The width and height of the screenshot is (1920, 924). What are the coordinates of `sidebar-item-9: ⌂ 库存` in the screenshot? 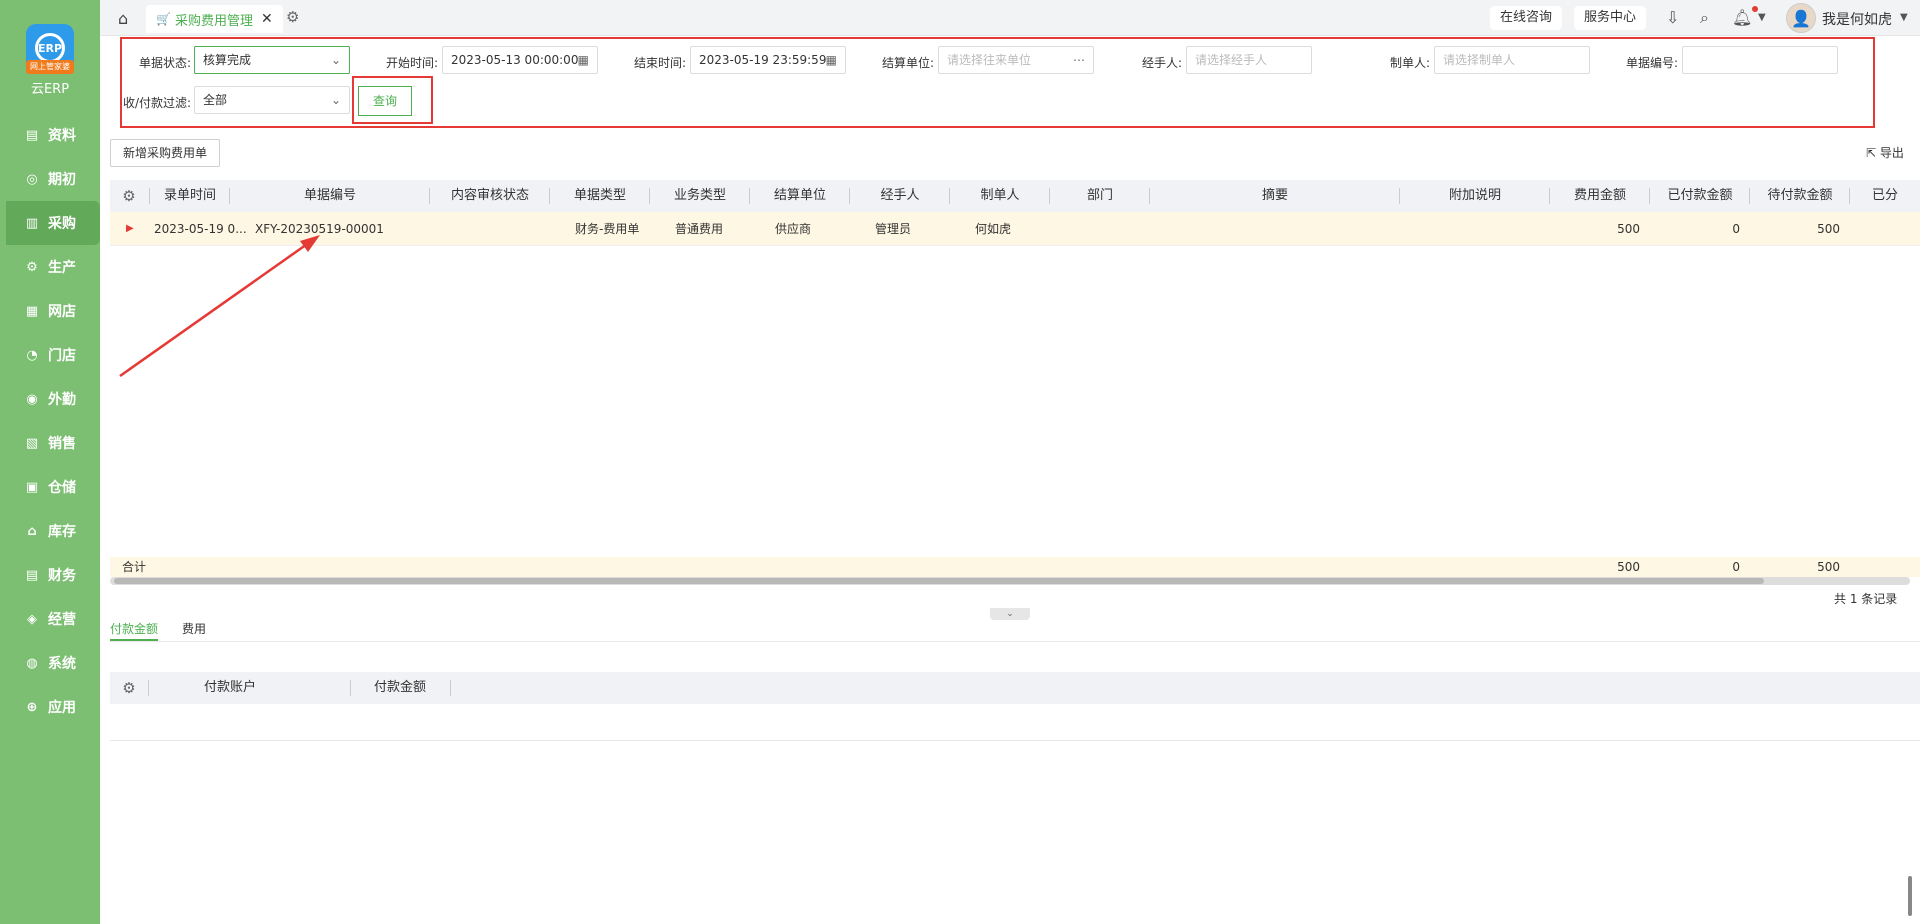 It's located at (50, 531).